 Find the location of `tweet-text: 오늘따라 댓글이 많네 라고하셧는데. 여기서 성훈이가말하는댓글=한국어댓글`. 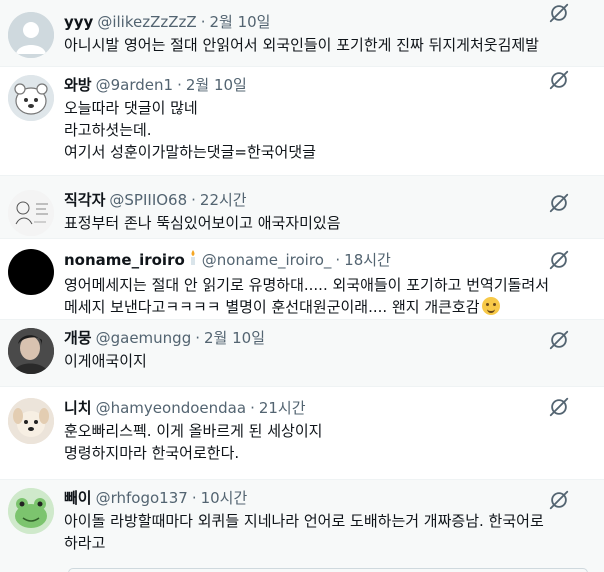

tweet-text: 오늘따라 댓글이 많네 라고하셧는데. 여기서 성훈이가말하는댓글=한국어댓글 is located at coordinates (190, 130).